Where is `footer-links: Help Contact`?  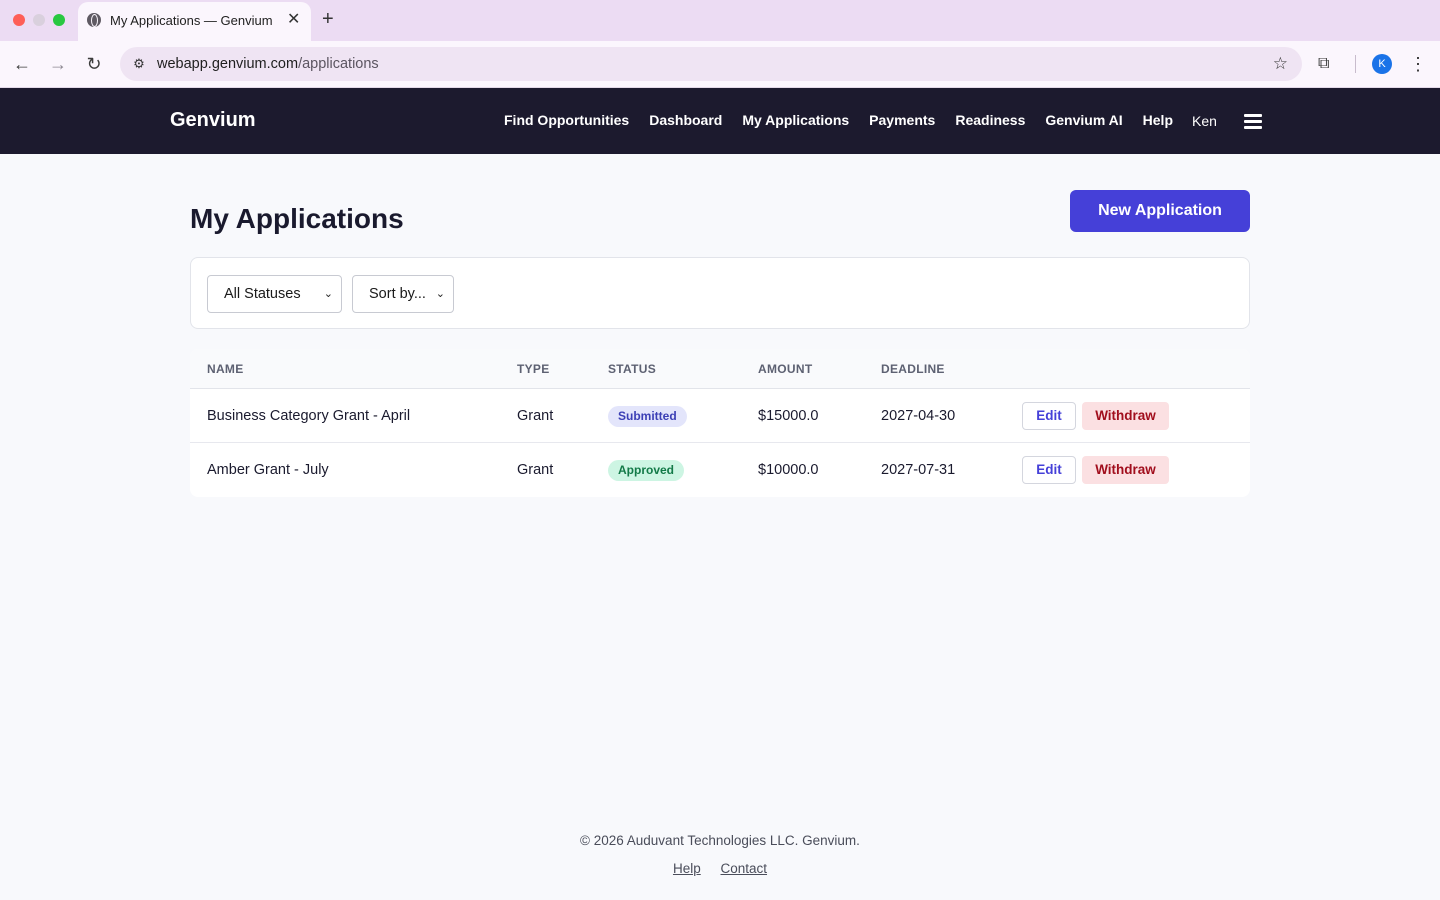
footer-links: Help Contact is located at coordinates (720, 868).